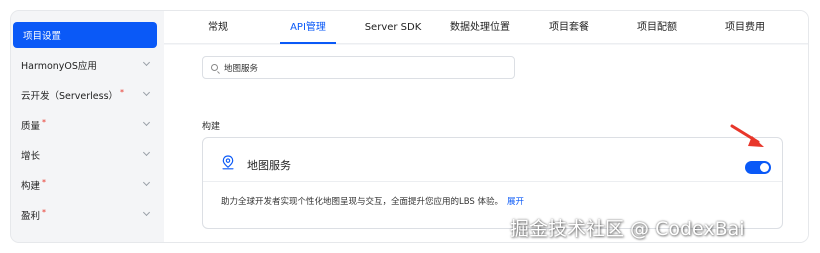 The width and height of the screenshot is (820, 253). I want to click on tab-api-management: API管理, so click(308, 27).